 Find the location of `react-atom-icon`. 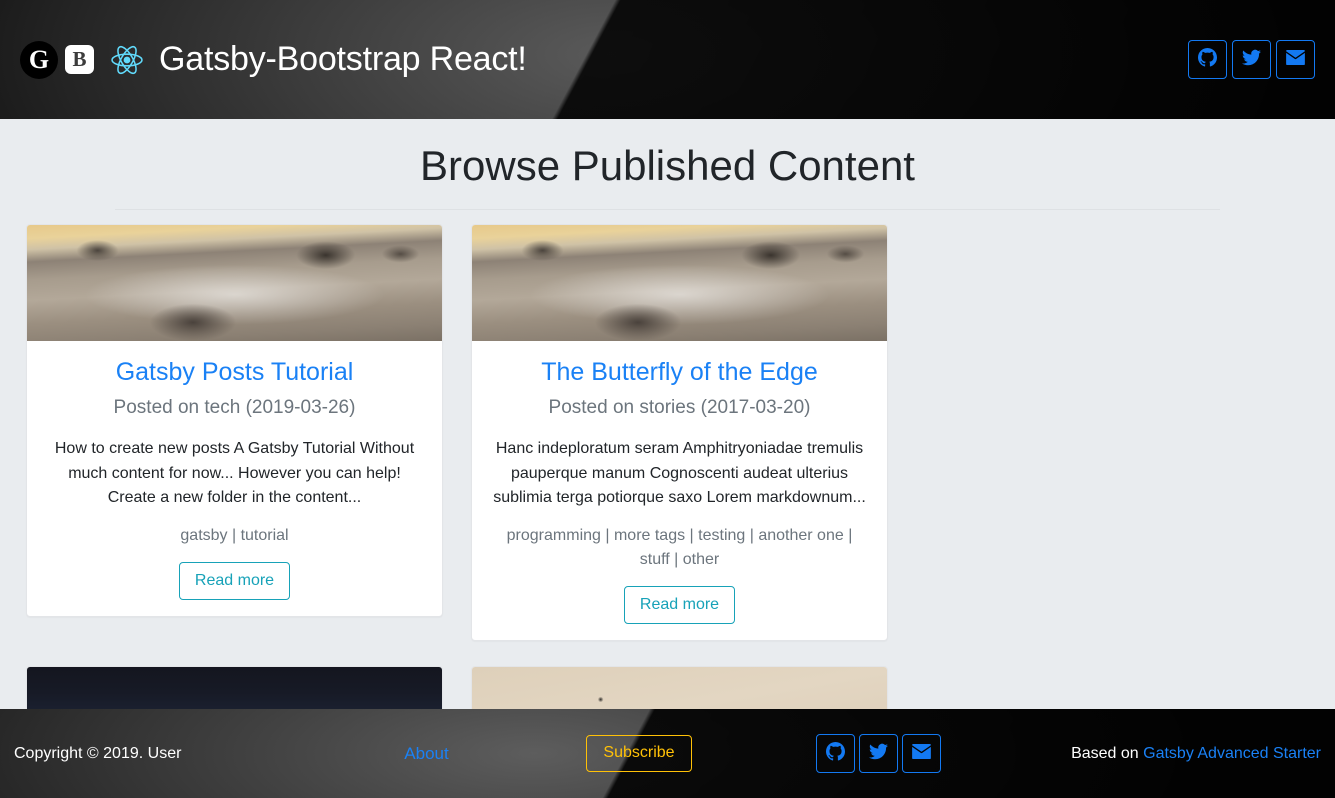

react-atom-icon is located at coordinates (127, 60).